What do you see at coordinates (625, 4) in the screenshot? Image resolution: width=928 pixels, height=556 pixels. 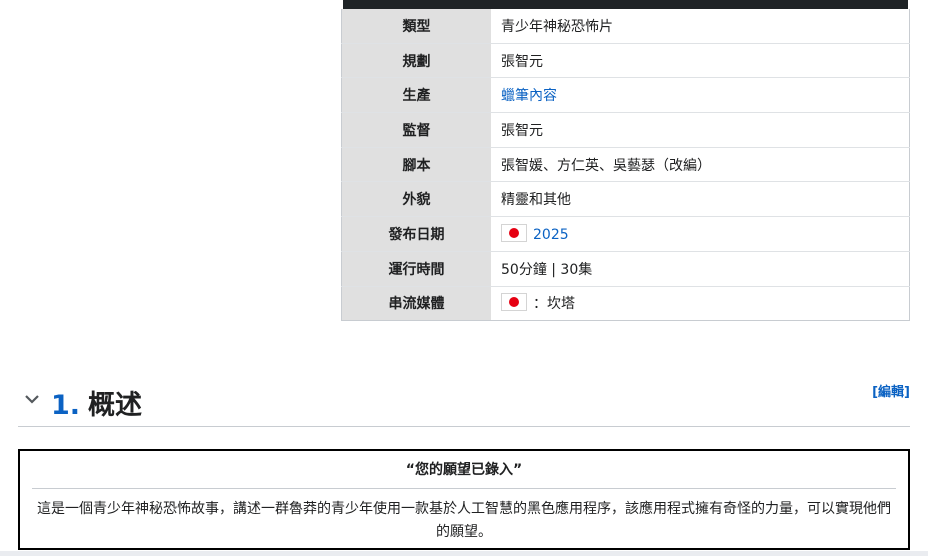 I see `infobox-image` at bounding box center [625, 4].